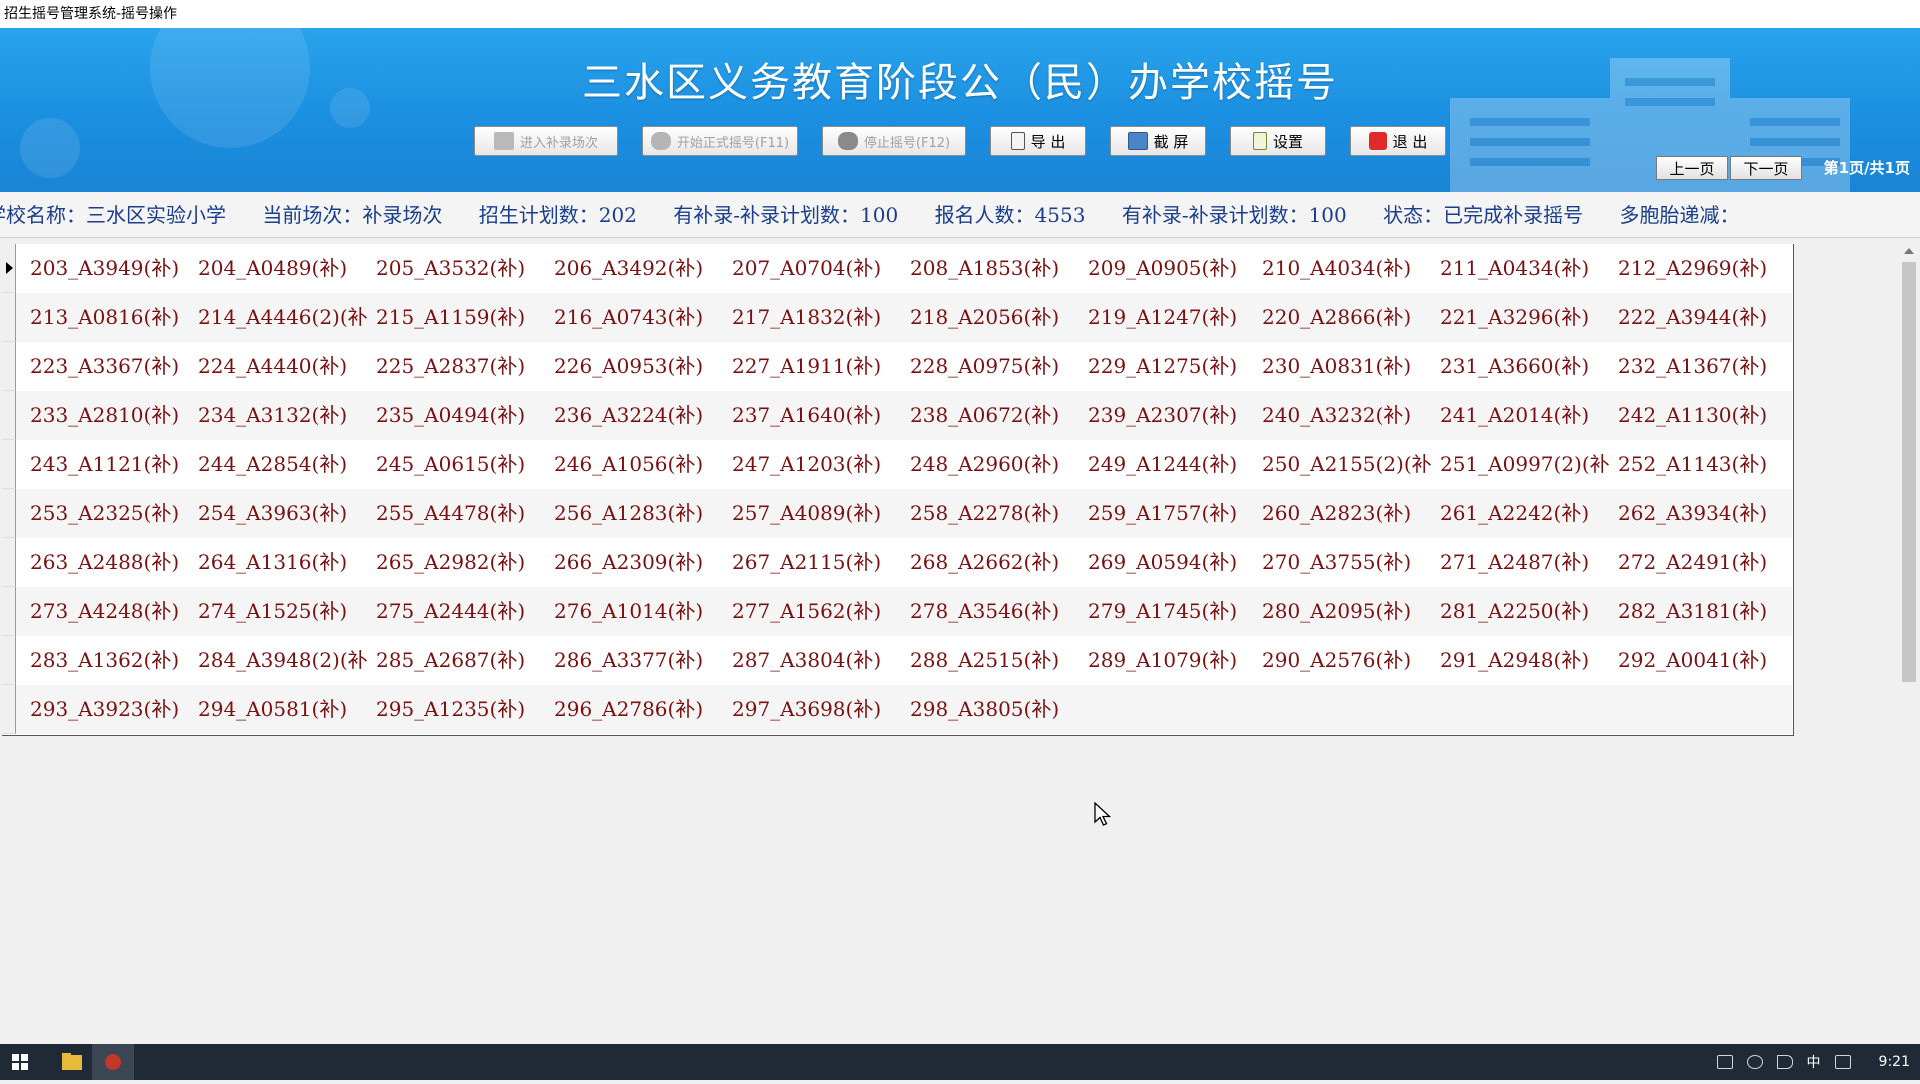  I want to click on result-cell: 290_A2576(补), so click(1351, 660).